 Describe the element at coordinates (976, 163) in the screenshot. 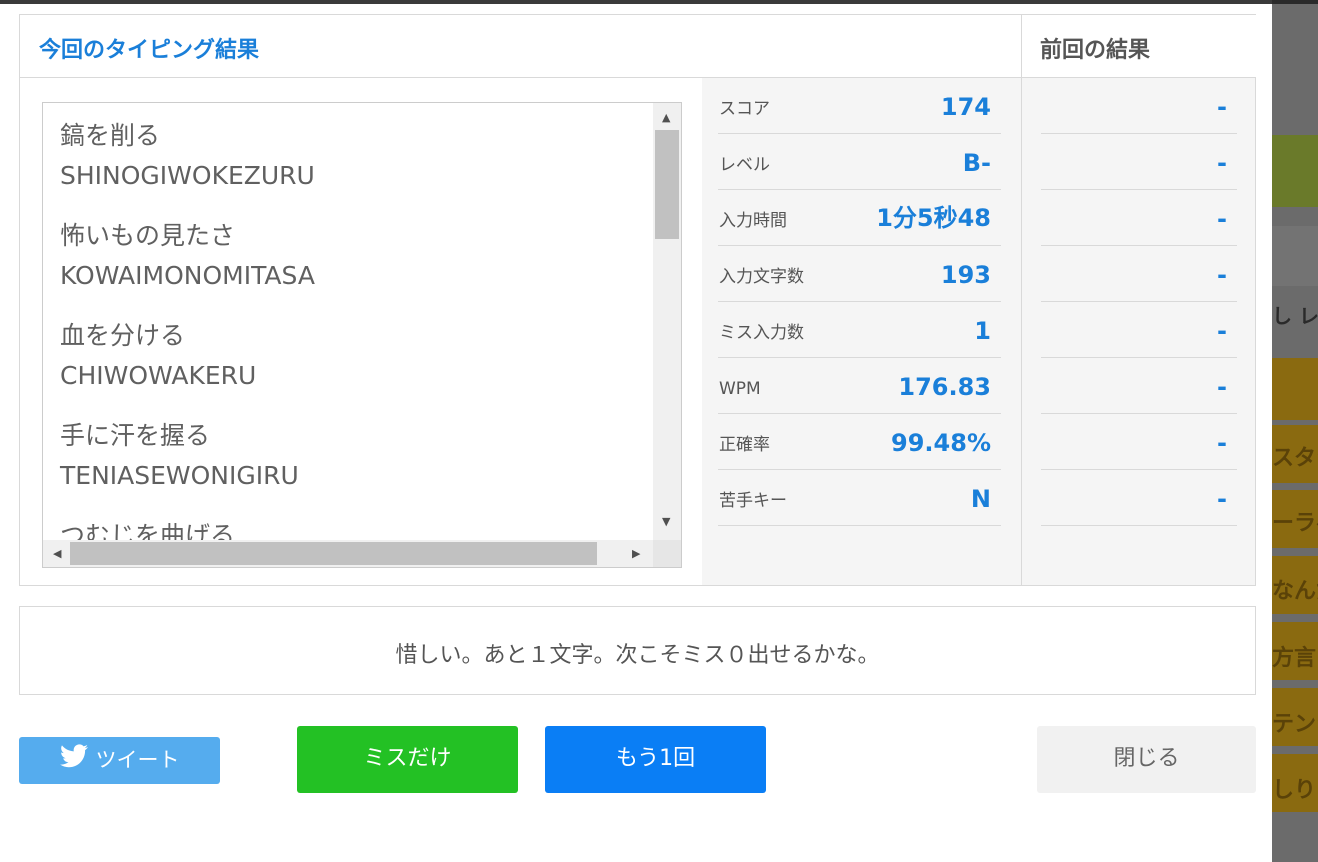

I see `stat-value: B-` at that location.